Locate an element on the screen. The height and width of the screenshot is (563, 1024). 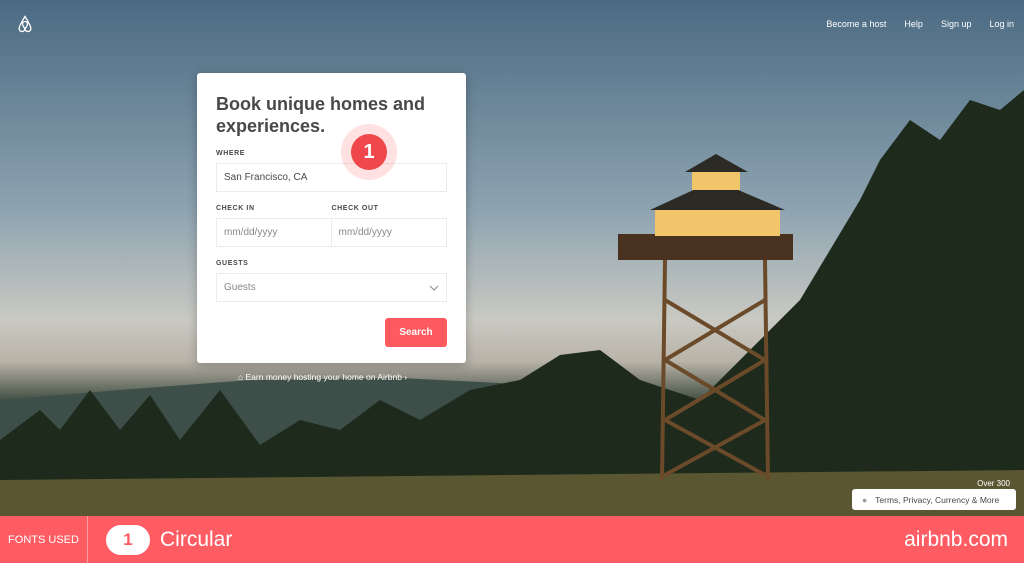
fonts-used-label: FONTS USED is located at coordinates (44, 539).